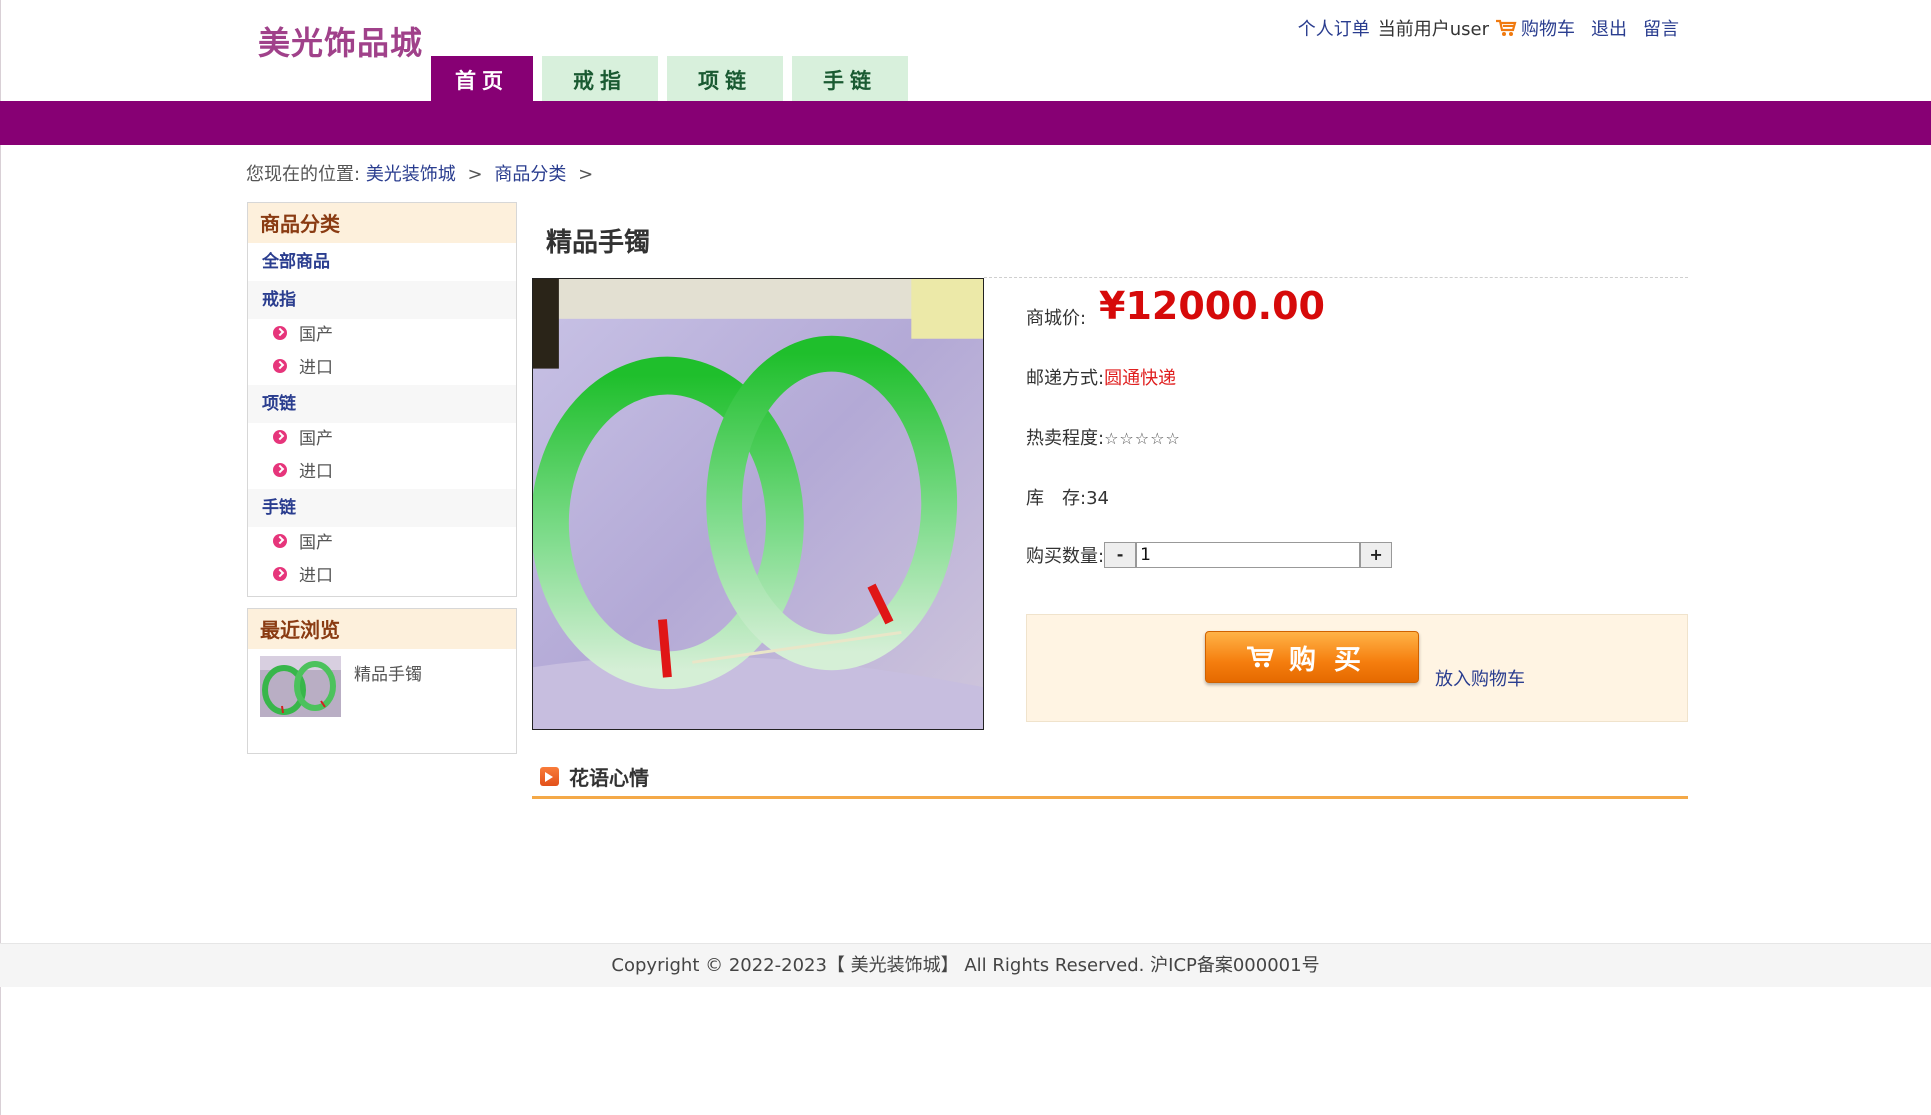 The image size is (1931, 1115). What do you see at coordinates (388, 688) in the screenshot?
I see `recent-item-name: 精品手镯` at bounding box center [388, 688].